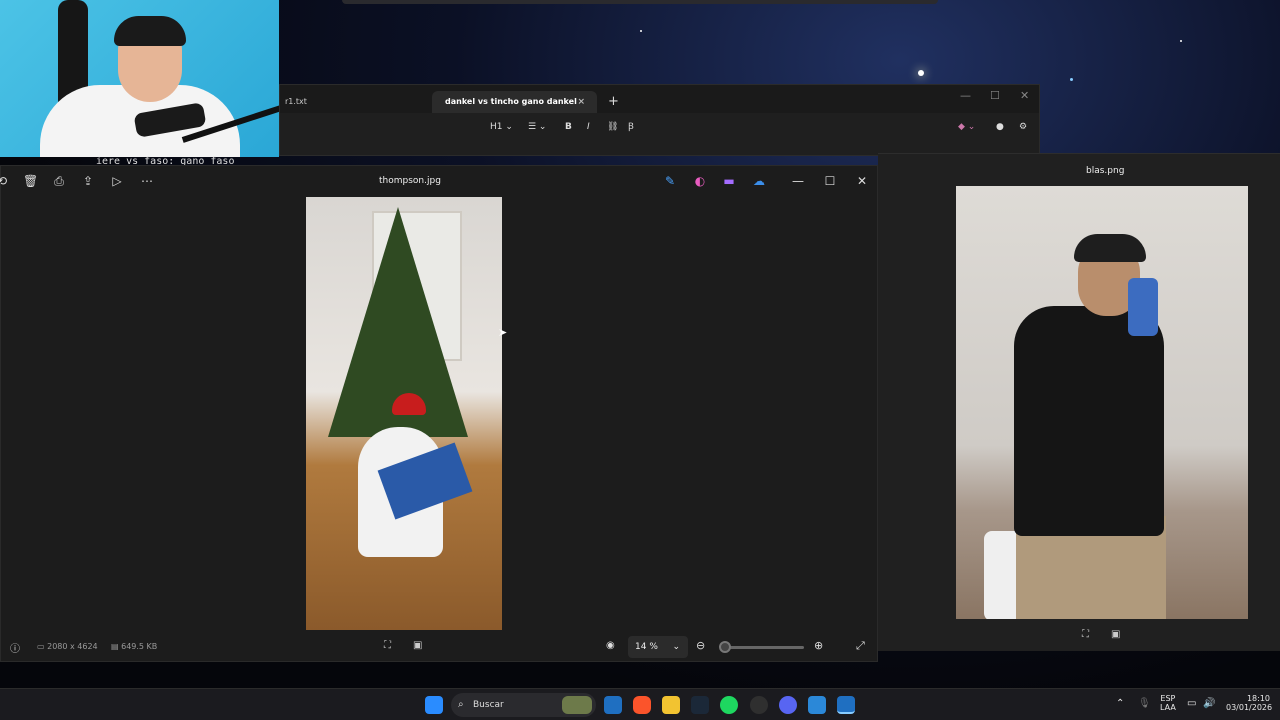 The image size is (1280, 720). I want to click on bold-button: B, so click(568, 127).